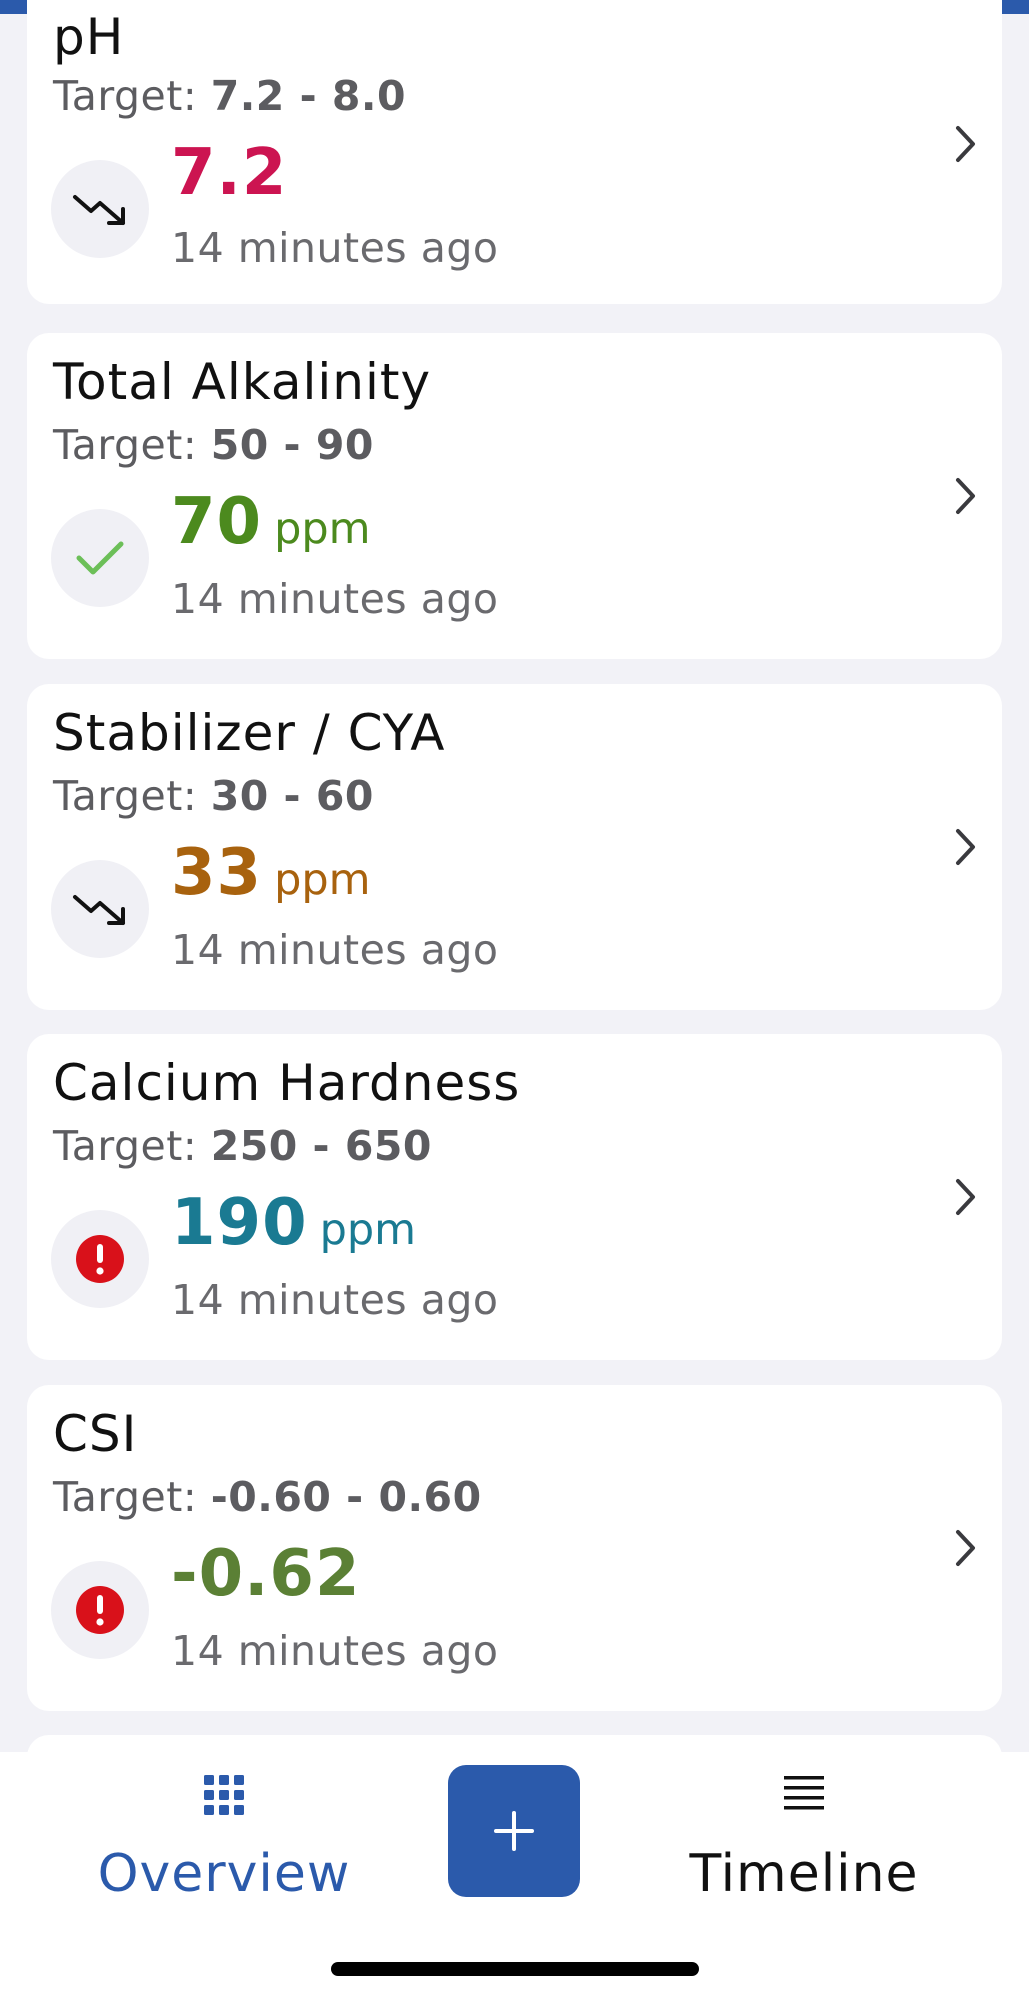  I want to click on tab-timeline-label: Timeline, so click(804, 1874).